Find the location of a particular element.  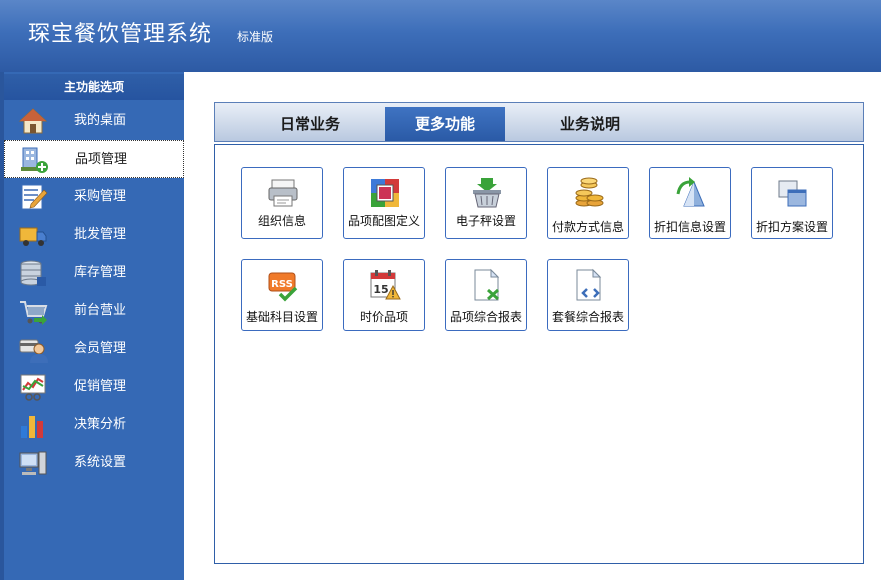

coins-icon is located at coordinates (589, 192).